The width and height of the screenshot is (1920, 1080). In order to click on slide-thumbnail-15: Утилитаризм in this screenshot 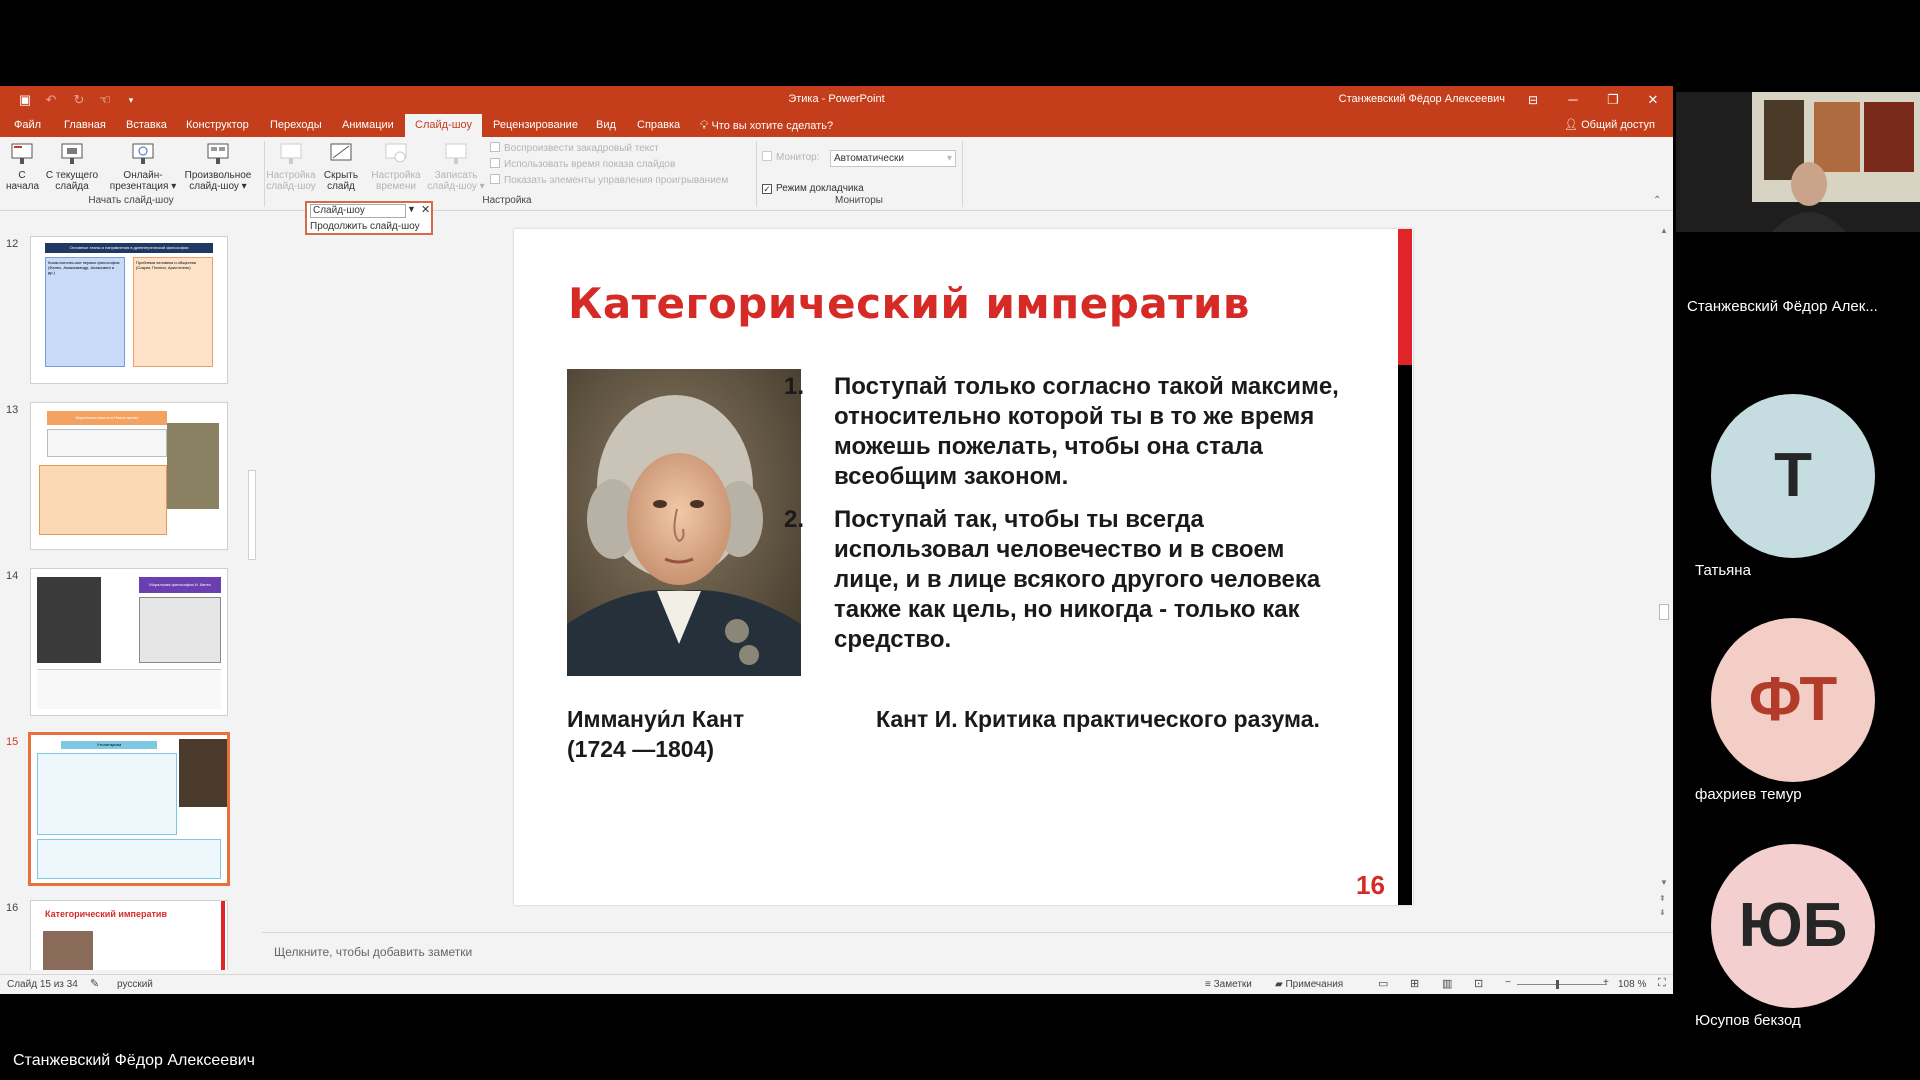, I will do `click(129, 809)`.